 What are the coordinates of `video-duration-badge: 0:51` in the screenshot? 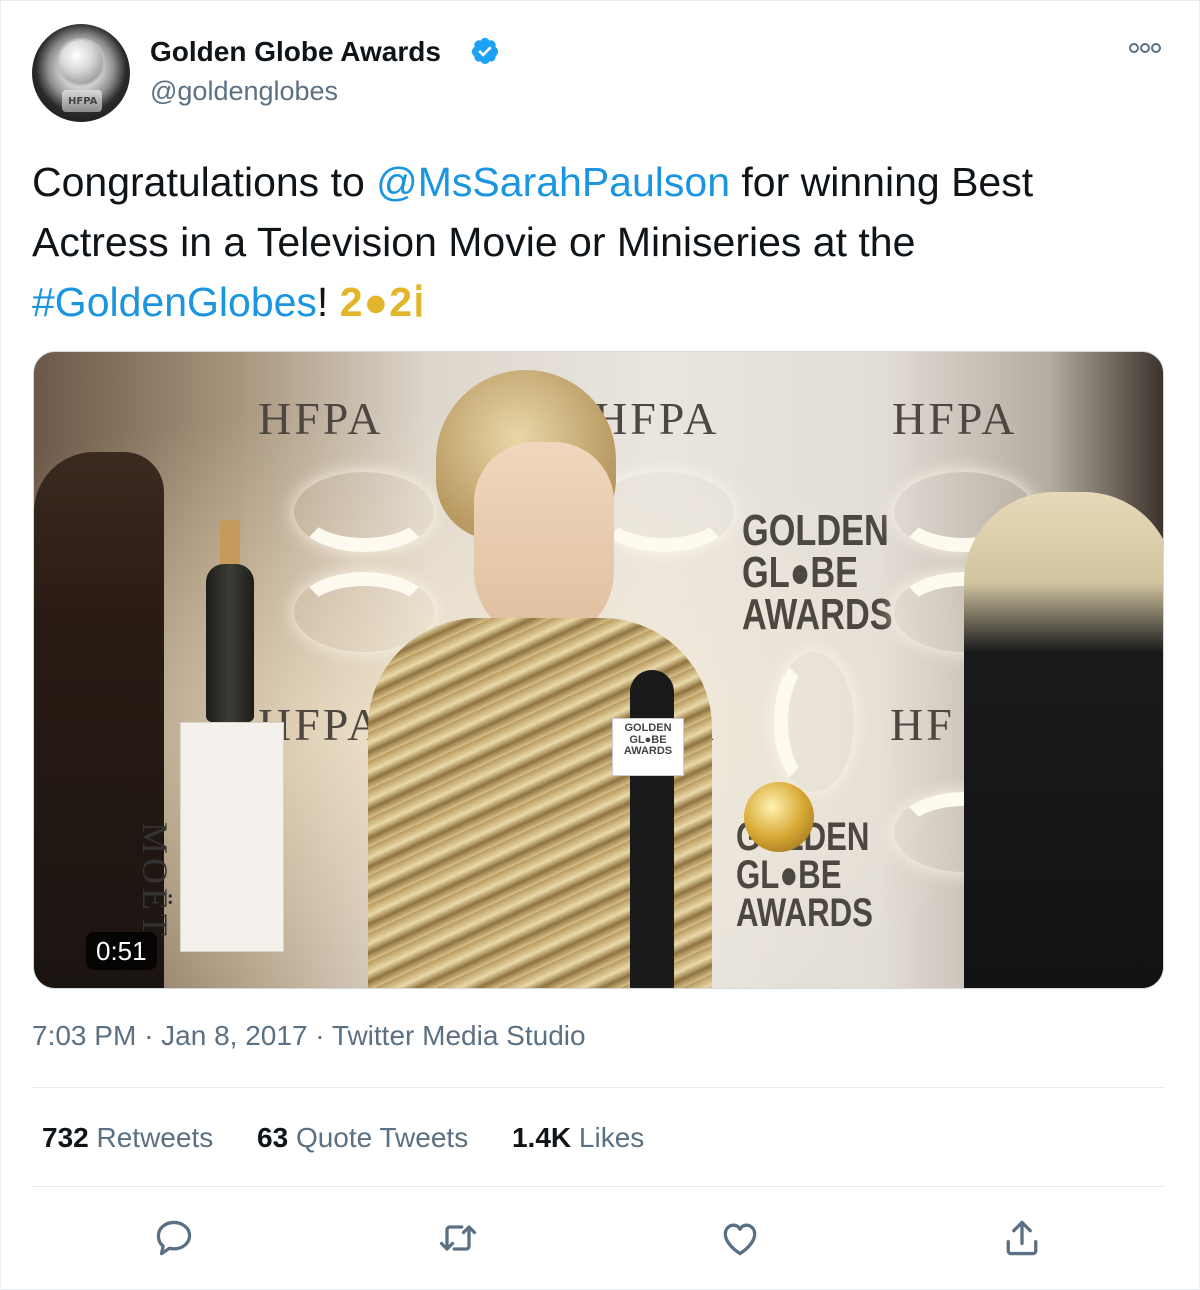 It's located at (121, 951).